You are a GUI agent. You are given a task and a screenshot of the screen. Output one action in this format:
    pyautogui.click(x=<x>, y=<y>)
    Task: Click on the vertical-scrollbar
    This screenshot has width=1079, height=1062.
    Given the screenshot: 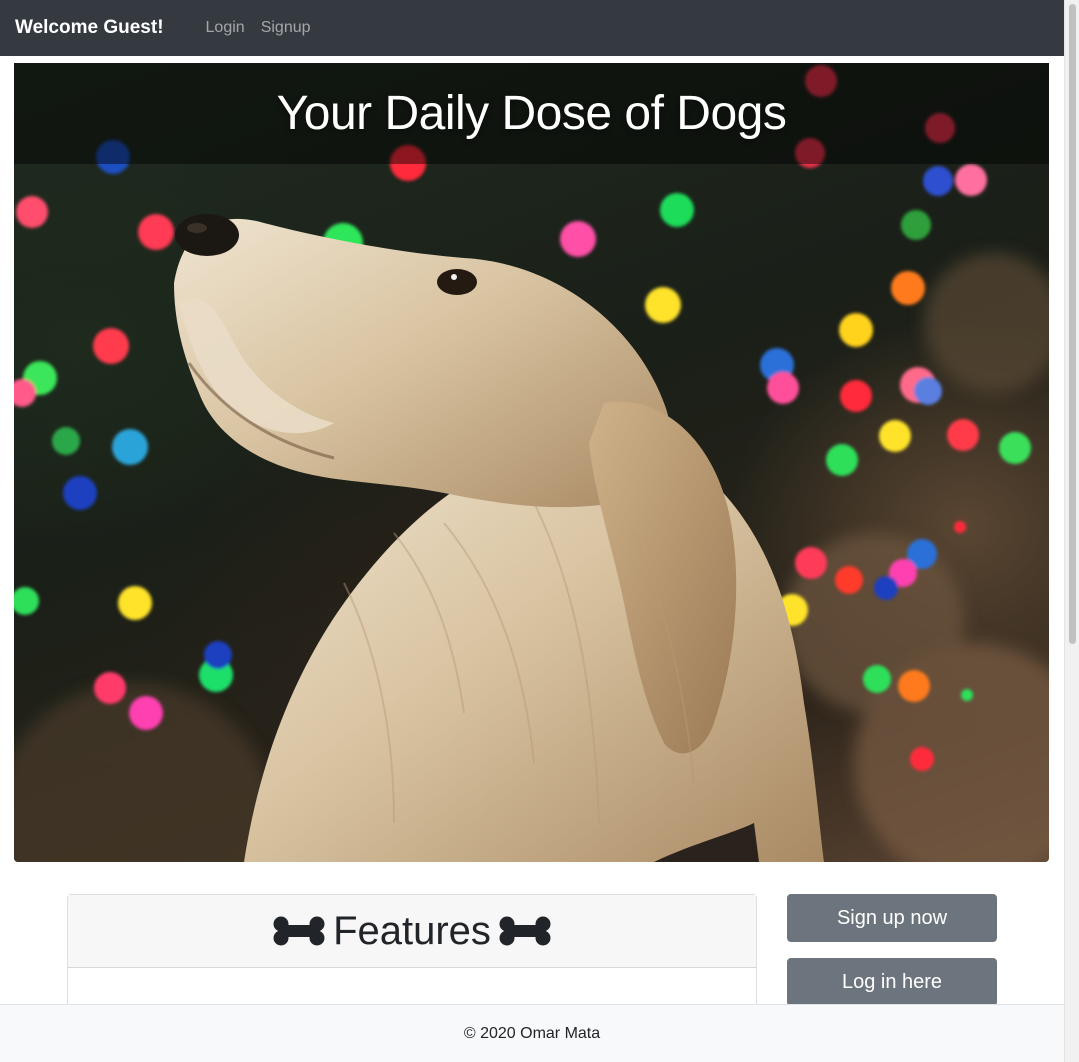 What is the action you would take?
    pyautogui.click(x=1071, y=531)
    